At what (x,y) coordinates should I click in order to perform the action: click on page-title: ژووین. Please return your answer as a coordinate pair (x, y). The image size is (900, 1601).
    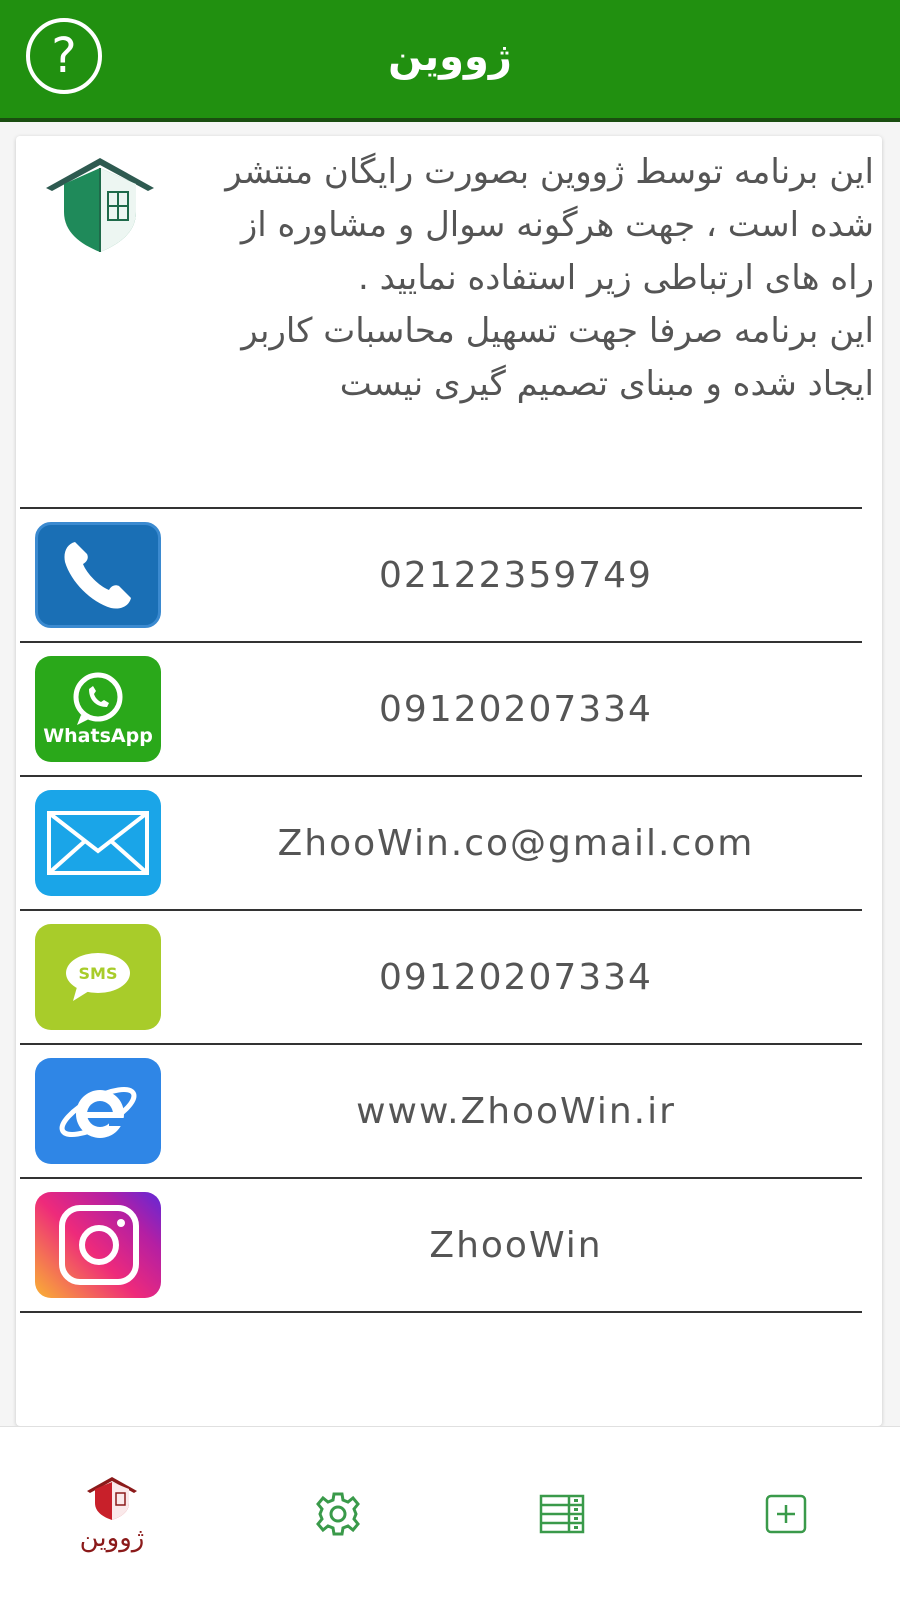
    Looking at the image, I should click on (450, 57).